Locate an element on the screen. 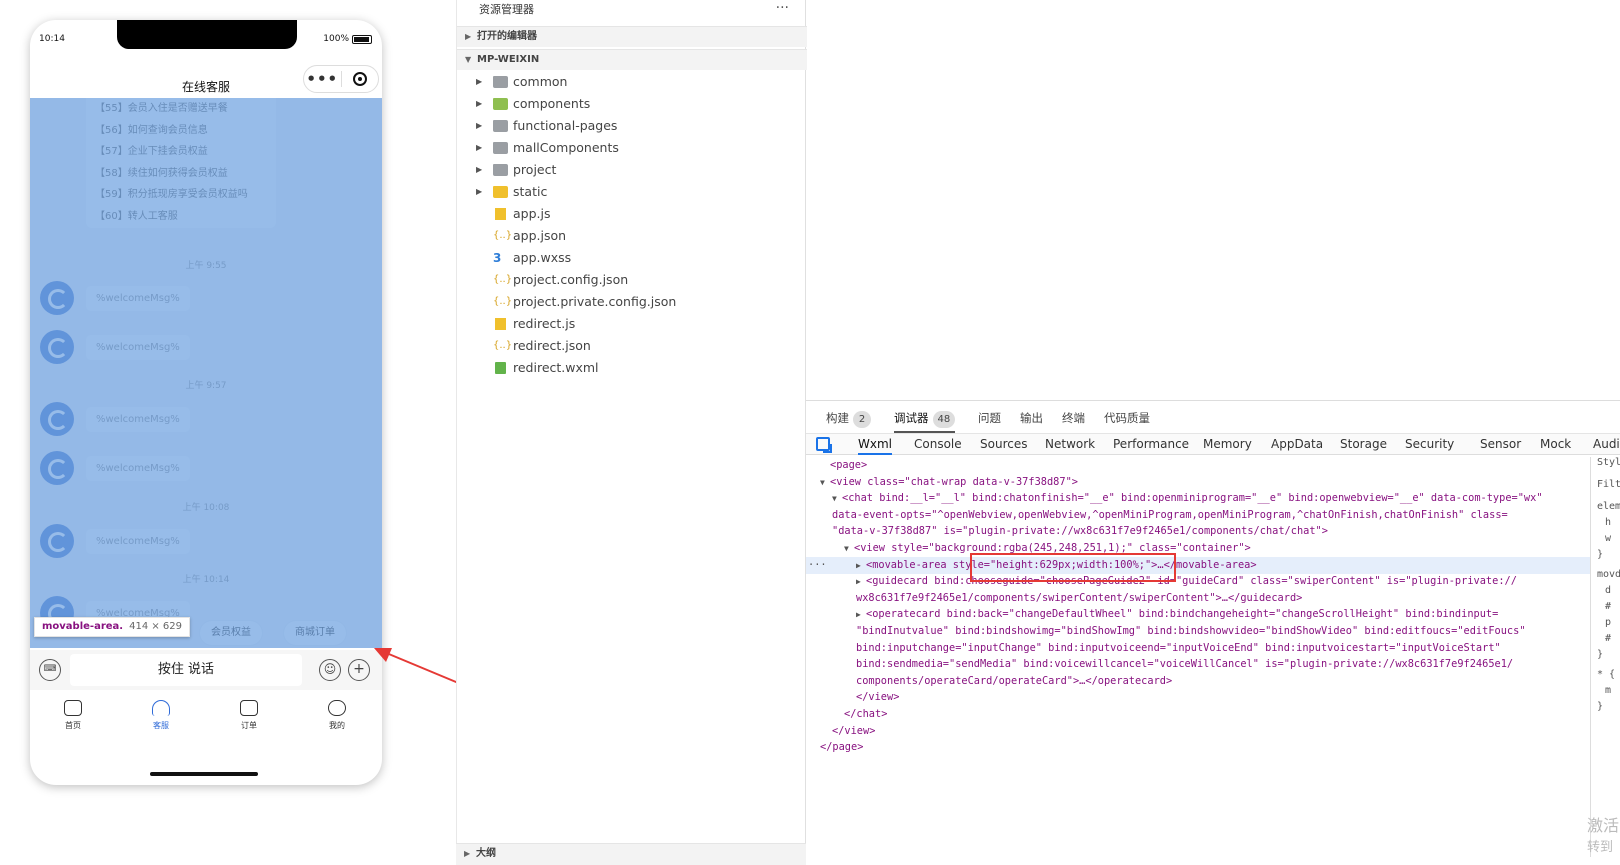 This screenshot has width=1620, height=865. faq-item: 【57】企业下挂会员权益 is located at coordinates (185, 153).